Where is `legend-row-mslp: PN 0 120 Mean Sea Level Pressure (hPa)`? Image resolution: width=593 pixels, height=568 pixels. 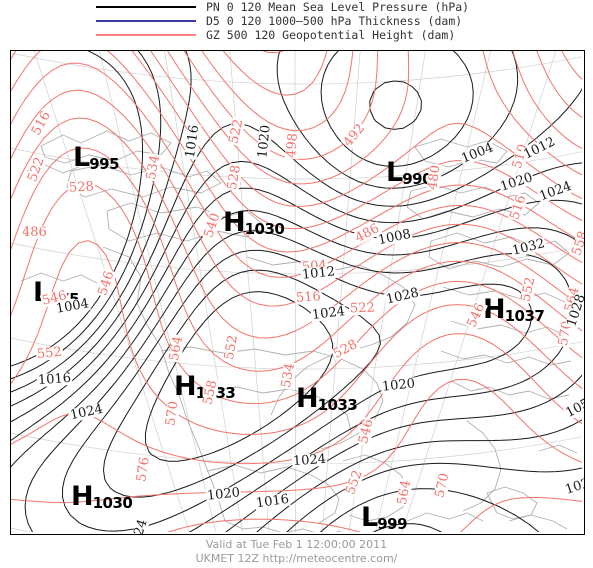 legend-row-mslp: PN 0 120 Mean Sea Level Pressure (hPa) is located at coordinates (282, 7).